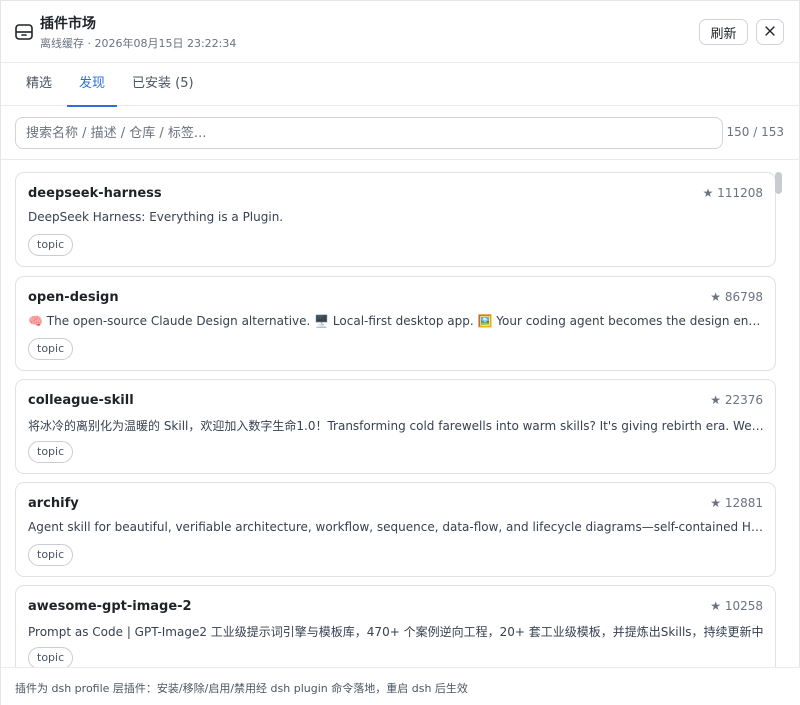 The height and width of the screenshot is (705, 800). What do you see at coordinates (92, 85) in the screenshot?
I see `tab-discover: 发现` at bounding box center [92, 85].